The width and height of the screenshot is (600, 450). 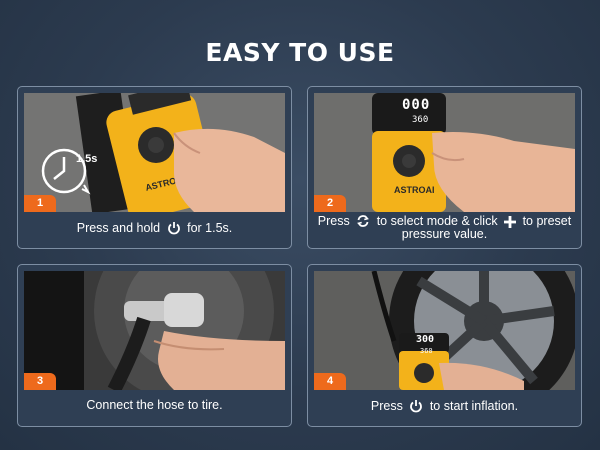 What do you see at coordinates (437, 221) in the screenshot?
I see `caption-text: to select mode & click` at bounding box center [437, 221].